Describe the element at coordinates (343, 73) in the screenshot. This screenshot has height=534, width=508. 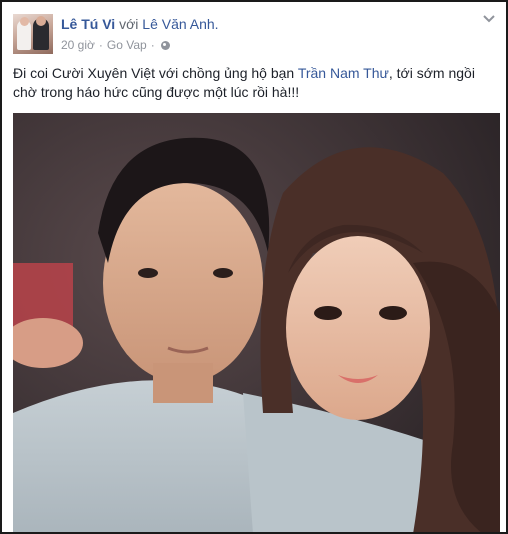
I see `mention-link: Trần Nam Thư` at that location.